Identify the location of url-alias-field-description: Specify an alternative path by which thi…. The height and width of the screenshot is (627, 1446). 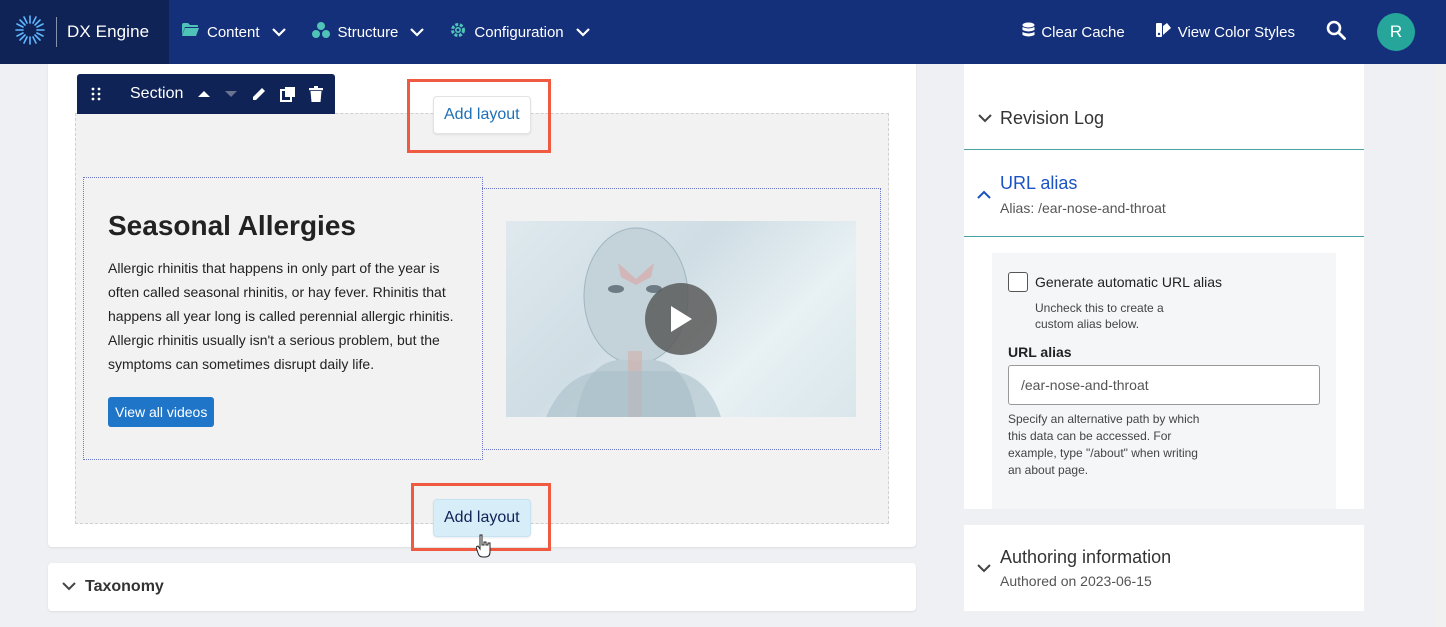
(1104, 444).